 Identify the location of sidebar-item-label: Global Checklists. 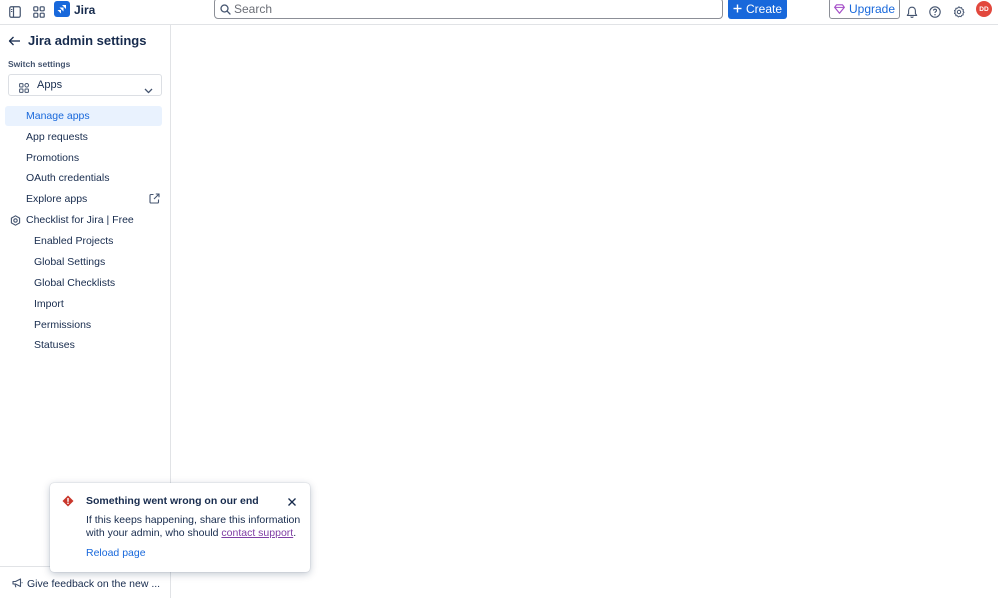
(75, 283).